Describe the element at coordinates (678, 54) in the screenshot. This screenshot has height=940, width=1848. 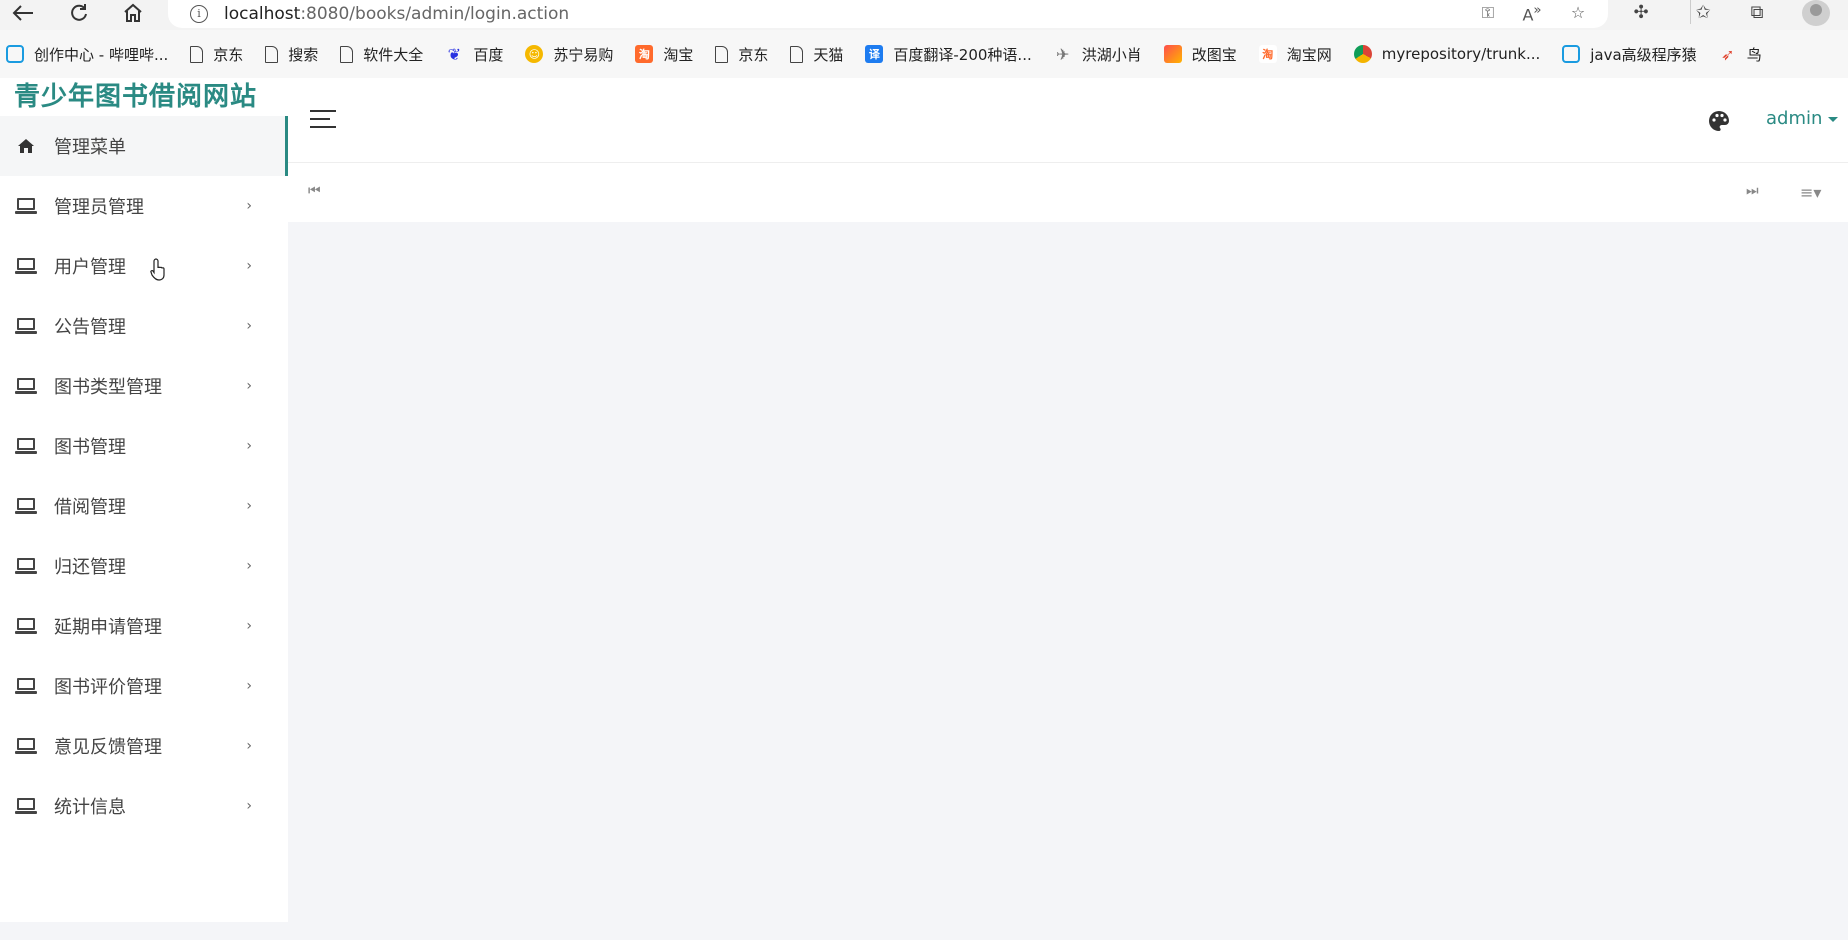
I see `bookmark-label: 淘宝` at that location.